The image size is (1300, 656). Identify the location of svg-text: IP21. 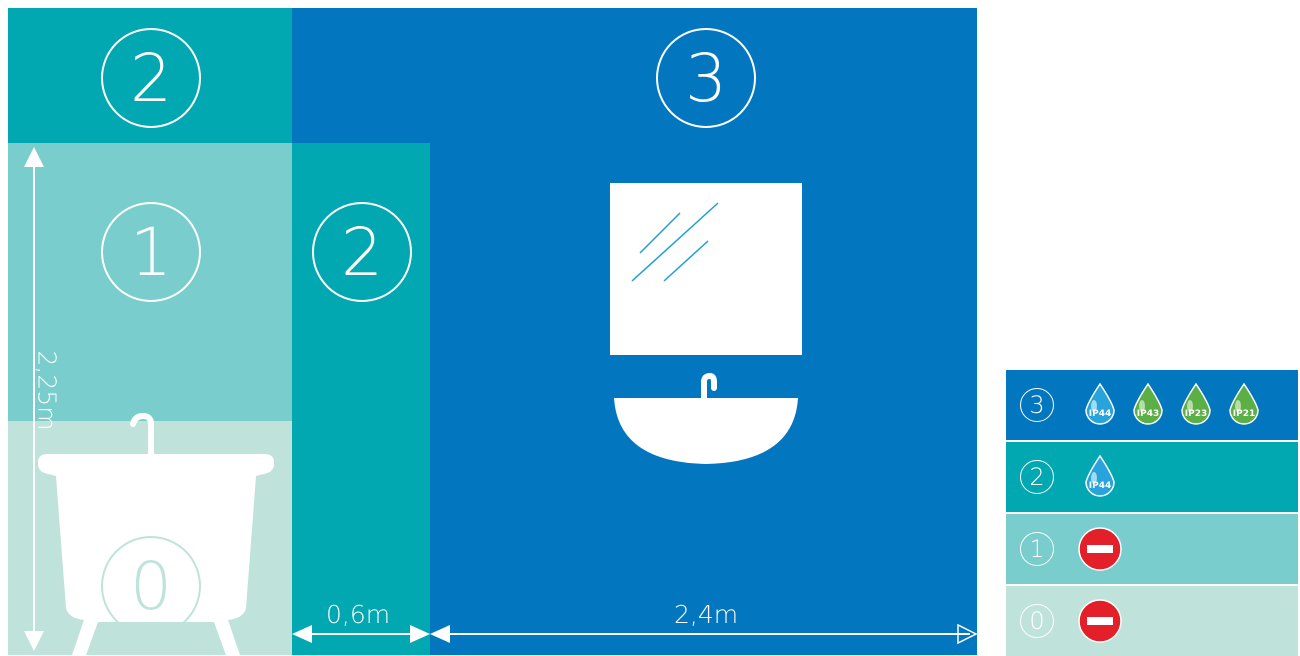
(1244, 414).